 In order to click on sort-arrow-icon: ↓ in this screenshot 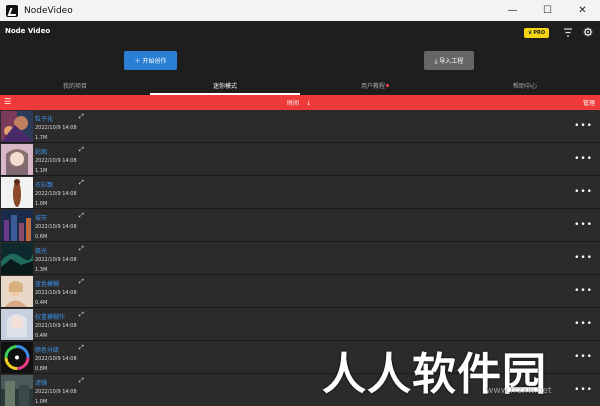, I will do `click(308, 103)`.